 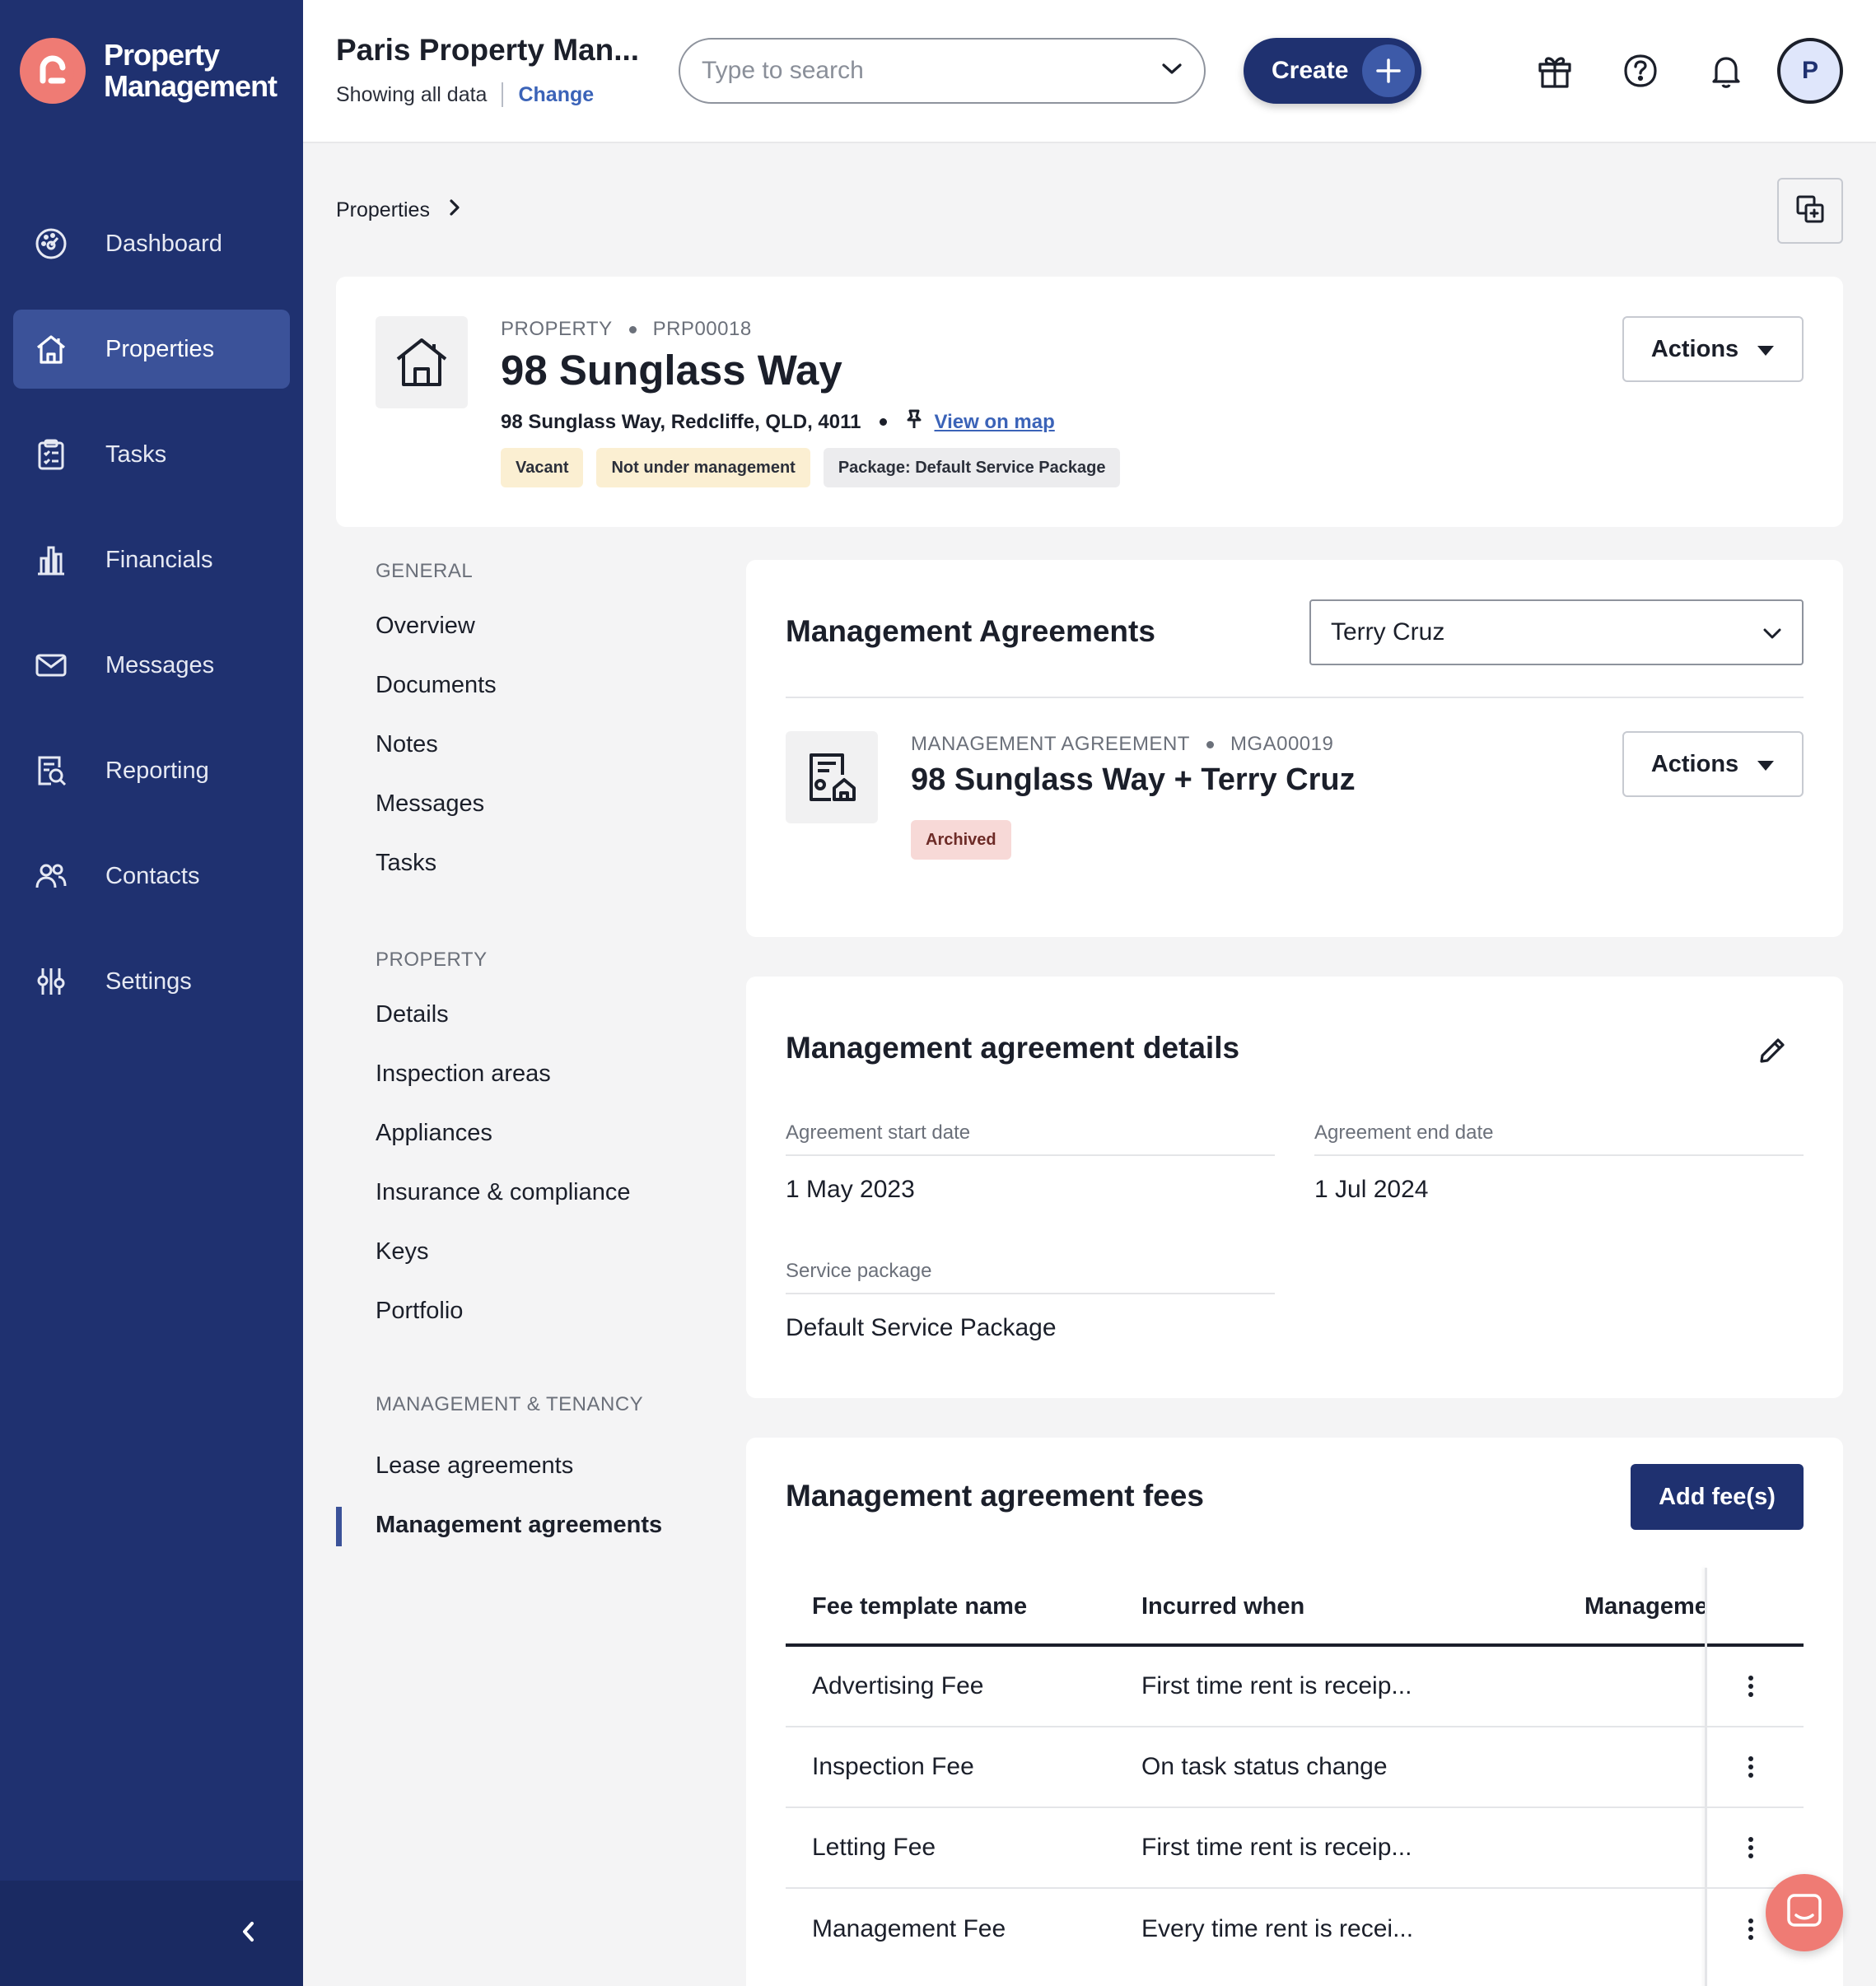 What do you see at coordinates (1726, 70) in the screenshot?
I see `bell-icon` at bounding box center [1726, 70].